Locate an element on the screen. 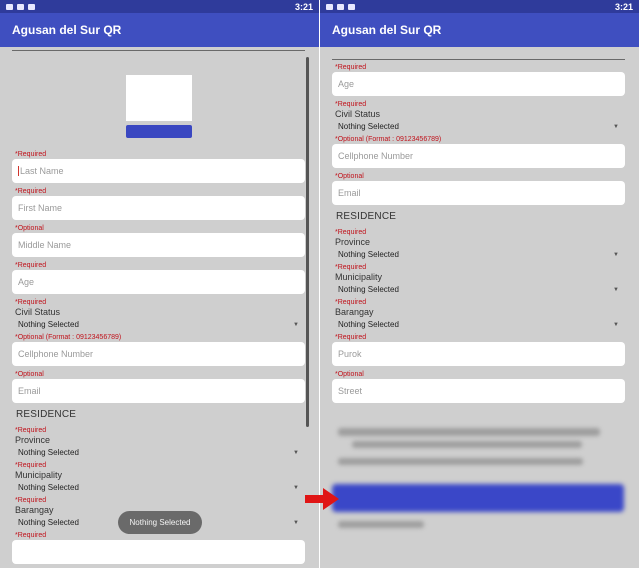 The height and width of the screenshot is (568, 639). street-input: Street is located at coordinates (478, 391).